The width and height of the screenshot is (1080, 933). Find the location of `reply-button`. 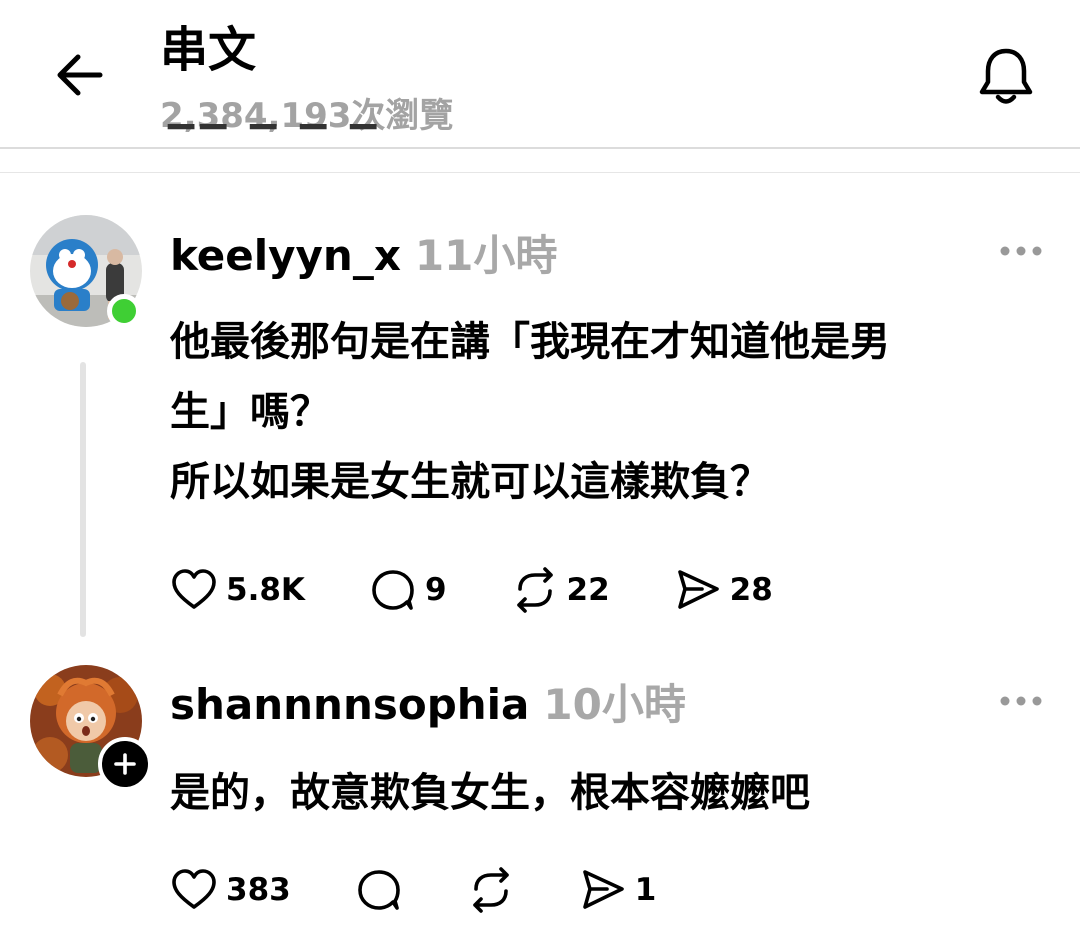

reply-button is located at coordinates (379, 890).